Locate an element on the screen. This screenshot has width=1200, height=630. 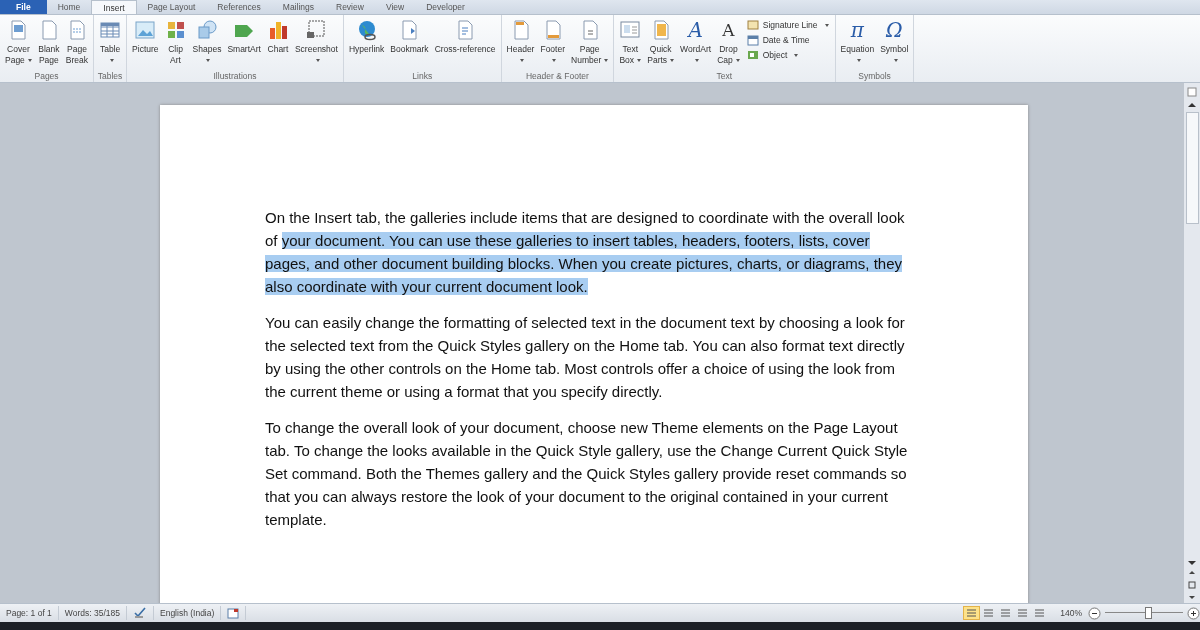
ribbon-button: Signature Line is located at coordinates (787, 25).